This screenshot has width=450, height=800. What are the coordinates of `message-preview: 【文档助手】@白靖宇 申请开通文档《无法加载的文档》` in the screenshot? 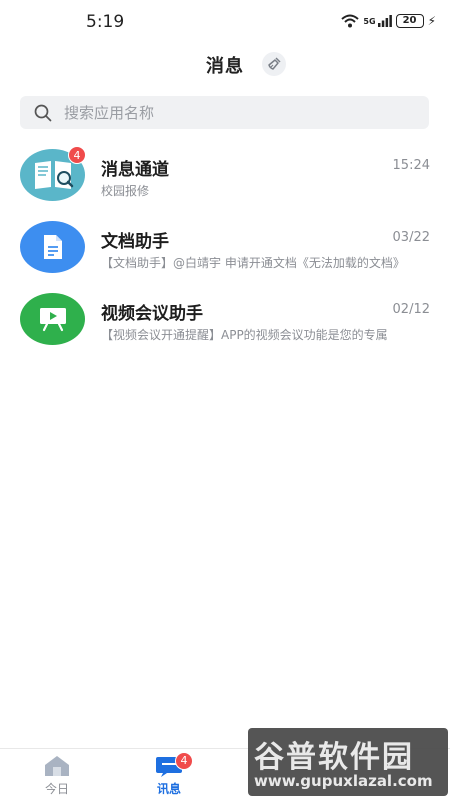 It's located at (253, 263).